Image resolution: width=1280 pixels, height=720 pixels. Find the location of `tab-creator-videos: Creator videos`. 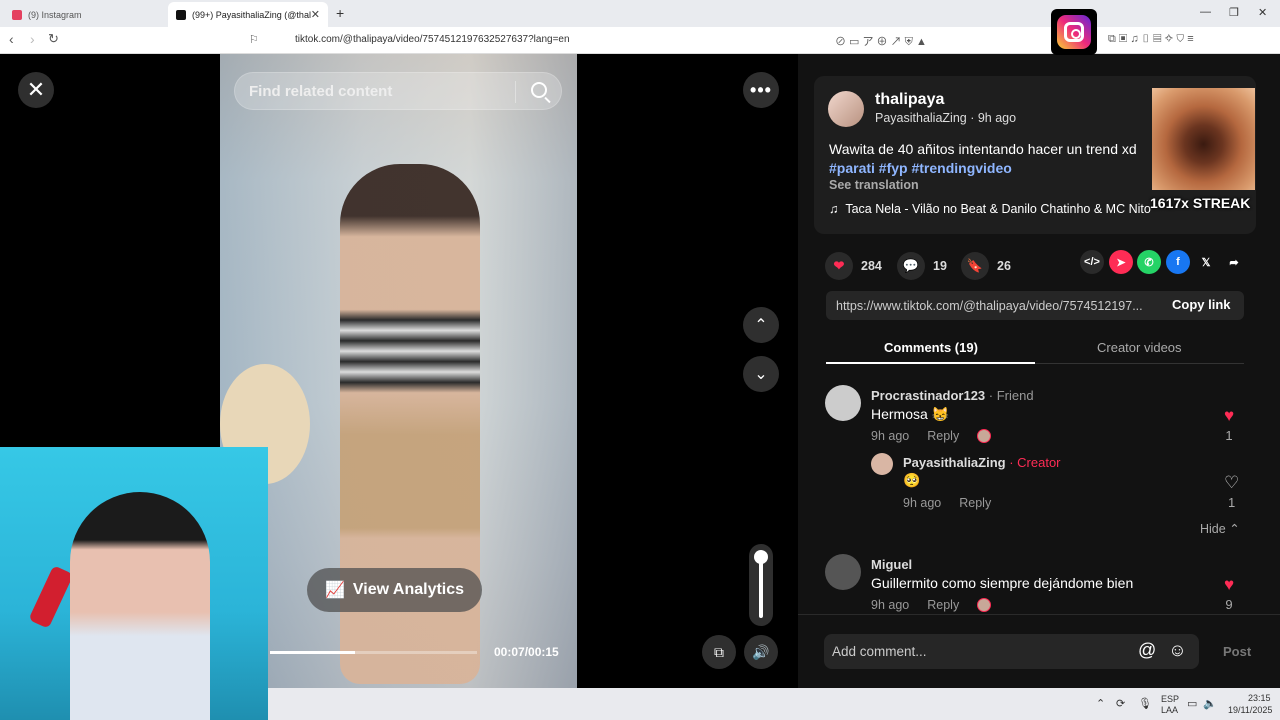

tab-creator-videos: Creator videos is located at coordinates (1139, 347).